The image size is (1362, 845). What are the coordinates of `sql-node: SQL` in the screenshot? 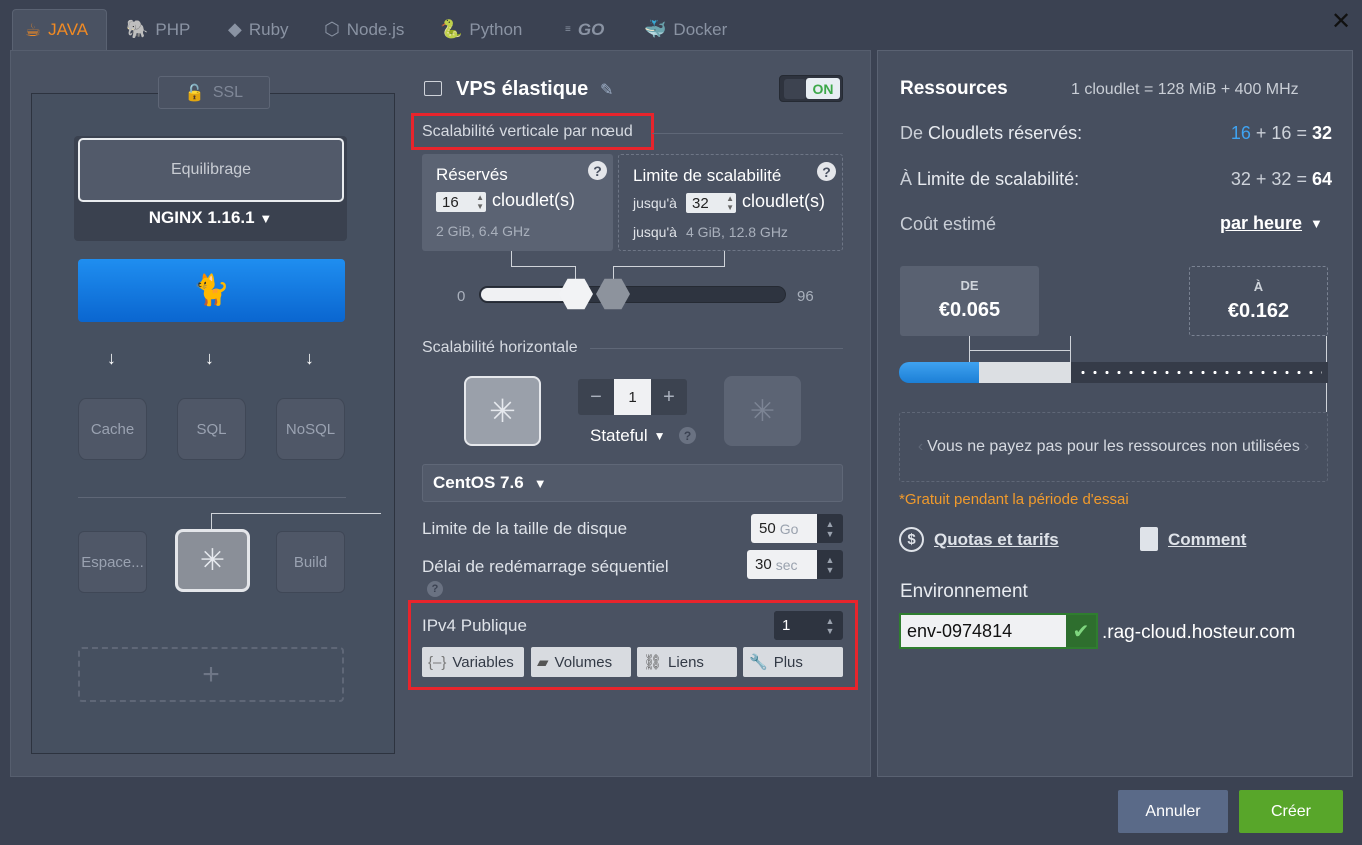 It's located at (211, 429).